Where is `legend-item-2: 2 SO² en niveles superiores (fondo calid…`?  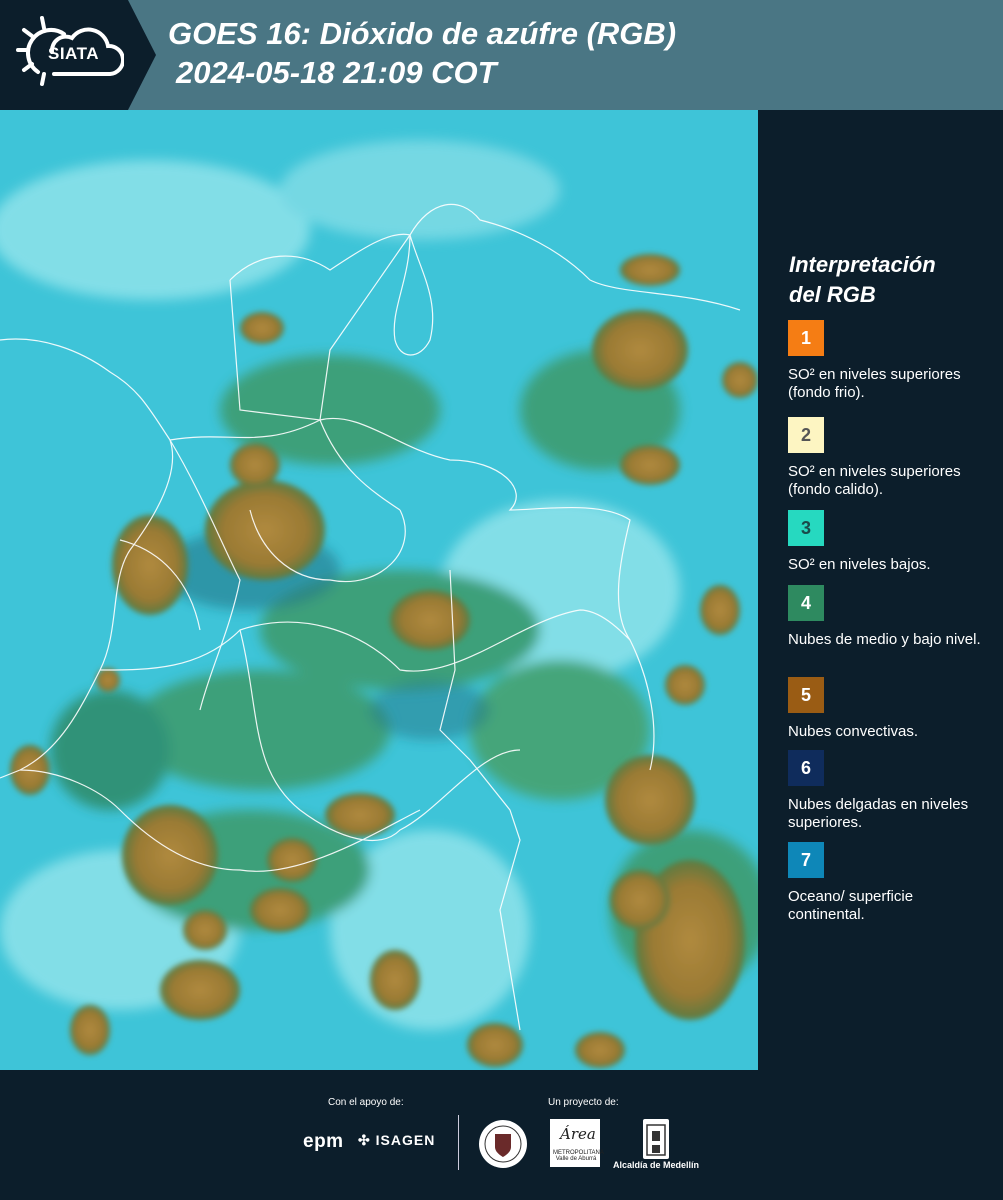 legend-item-2: 2 SO² en niveles superiores (fondo calid… is located at coordinates (890, 458).